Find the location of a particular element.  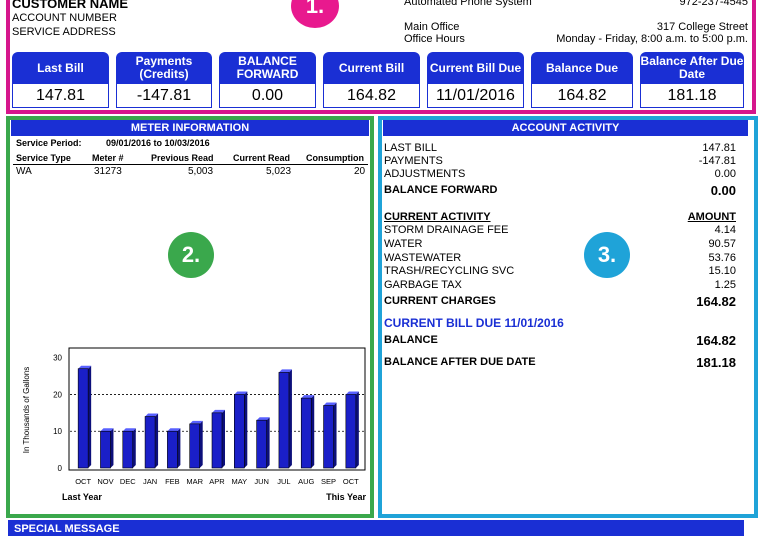

summary-box: Balance Due 164.82 is located at coordinates (582, 80).